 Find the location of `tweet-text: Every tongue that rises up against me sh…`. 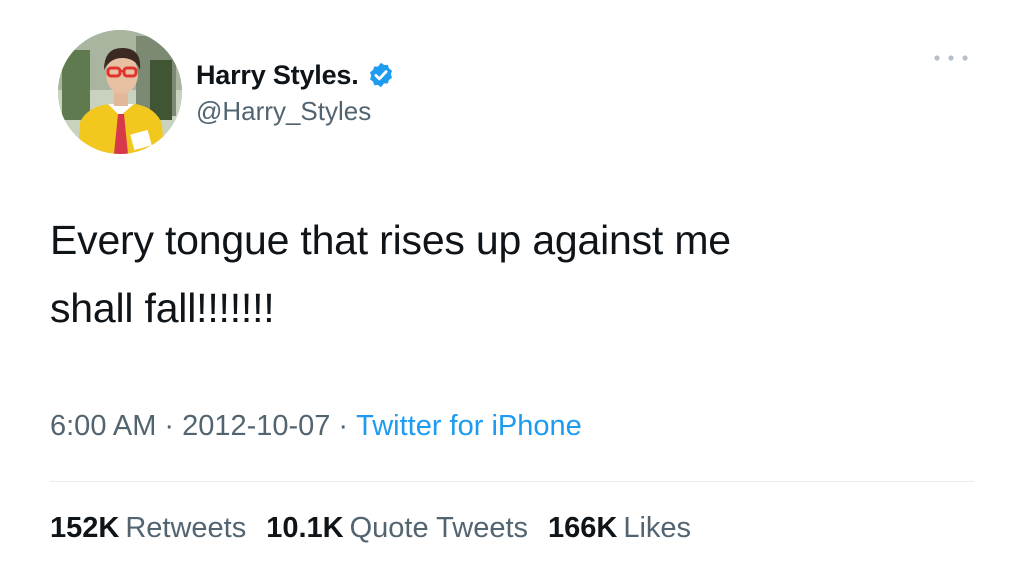

tweet-text: Every tongue that rises up against me sh… is located at coordinates (390, 274).